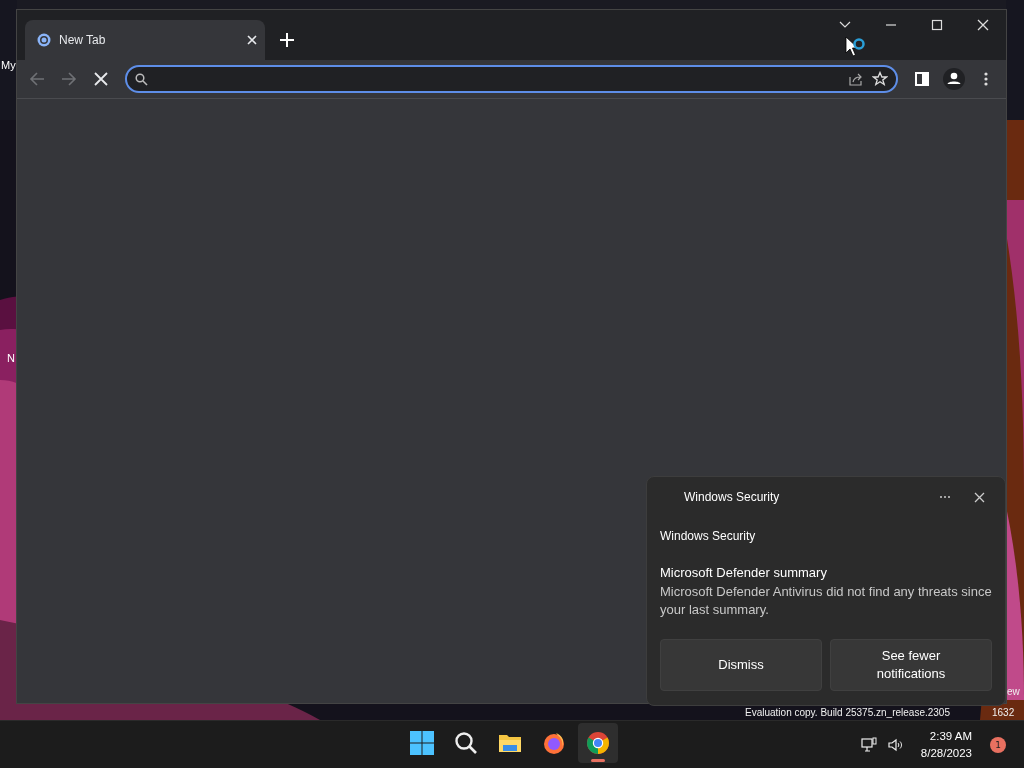 The width and height of the screenshot is (1024, 768). What do you see at coordinates (847, 713) in the screenshot?
I see `watermark-text: Evaluation copy. Build 25375.zn_release.2305` at bounding box center [847, 713].